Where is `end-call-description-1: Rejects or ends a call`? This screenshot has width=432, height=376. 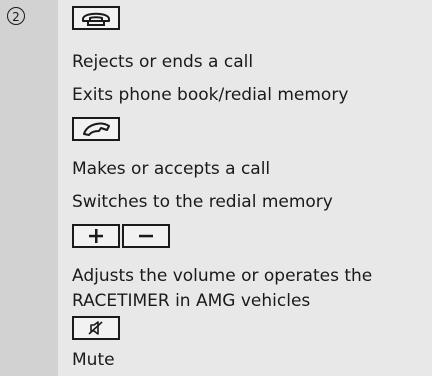
end-call-description-1: Rejects or ends a call is located at coordinates (163, 62).